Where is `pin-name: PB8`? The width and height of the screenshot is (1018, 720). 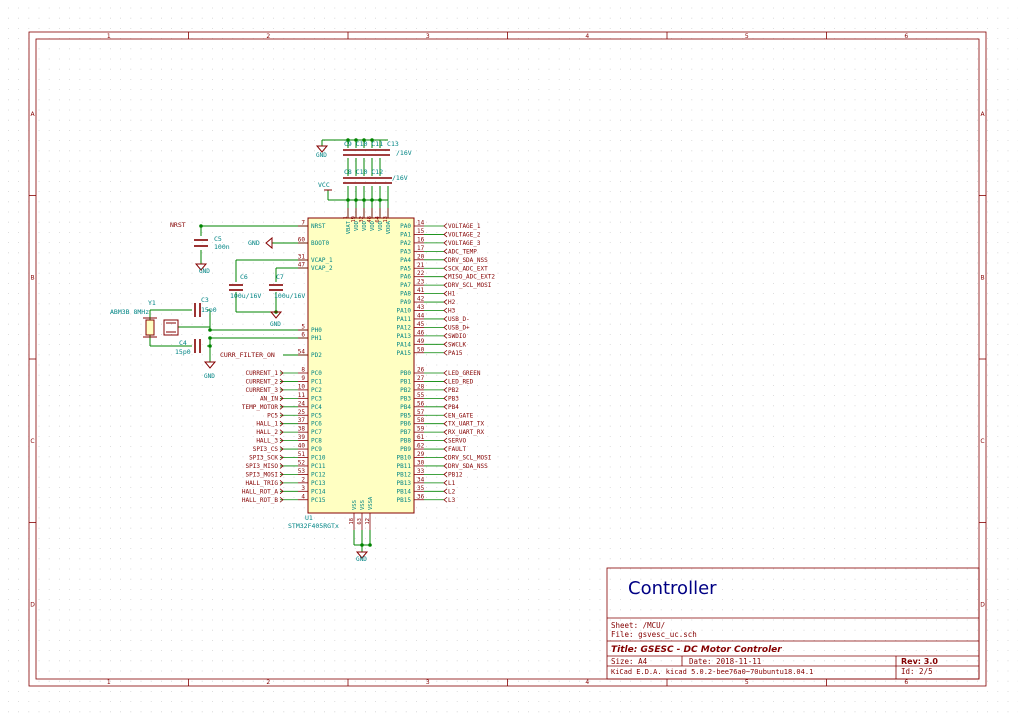
pin-name: PB8 is located at coordinates (405, 441).